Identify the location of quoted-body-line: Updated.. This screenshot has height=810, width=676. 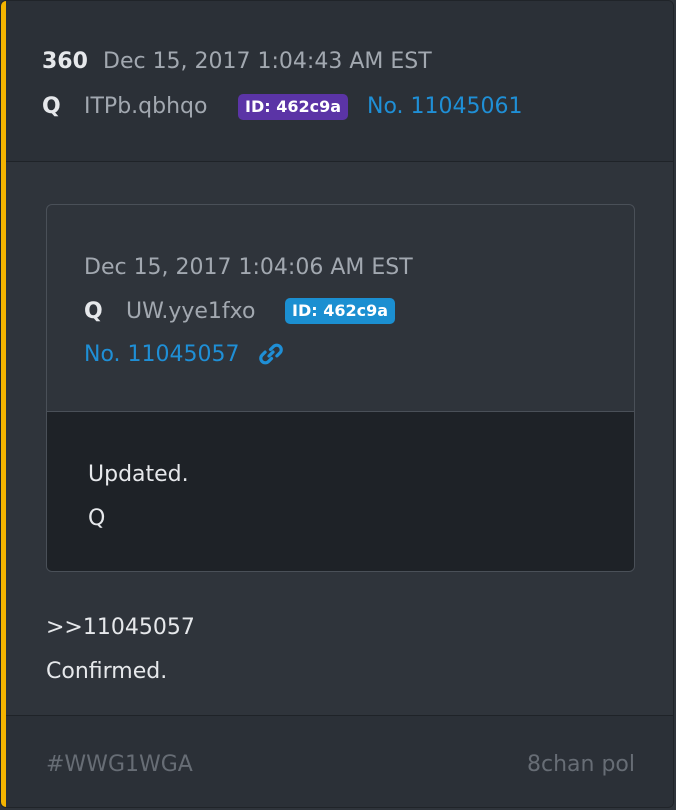
(138, 474).